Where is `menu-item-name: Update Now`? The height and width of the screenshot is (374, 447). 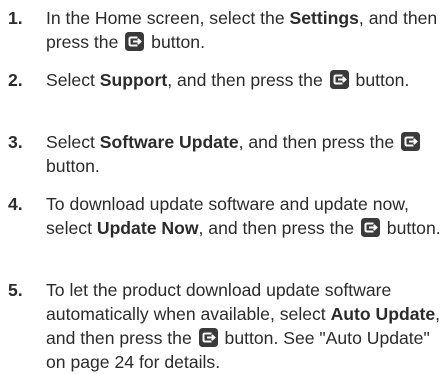
menu-item-name: Update Now is located at coordinates (147, 228).